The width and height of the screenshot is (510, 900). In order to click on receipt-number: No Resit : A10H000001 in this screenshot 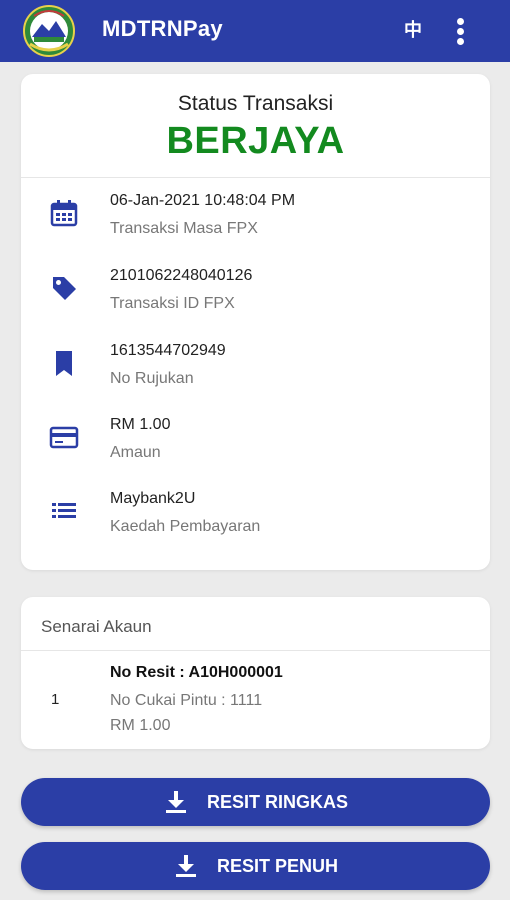, I will do `click(196, 672)`.